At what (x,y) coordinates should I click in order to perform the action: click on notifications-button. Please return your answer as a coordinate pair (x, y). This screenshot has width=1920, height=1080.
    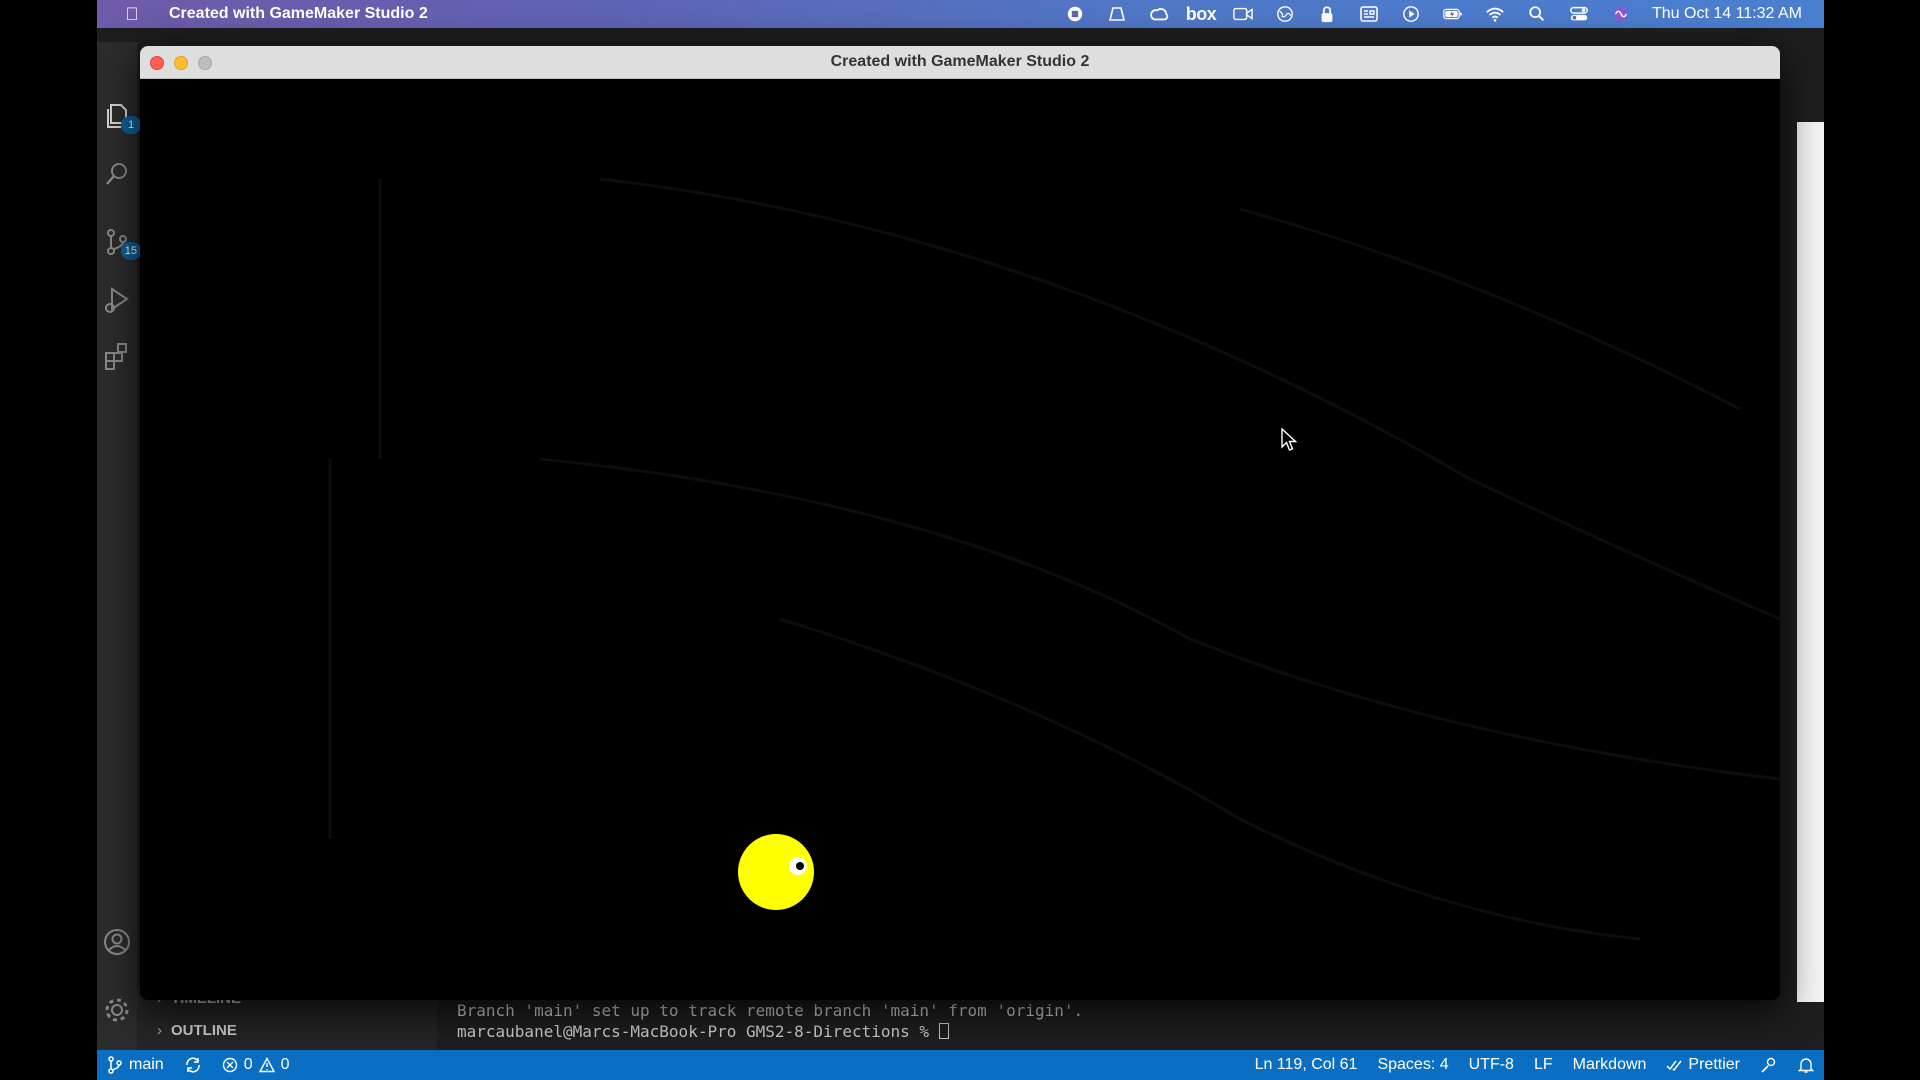
    Looking at the image, I should click on (1806, 1065).